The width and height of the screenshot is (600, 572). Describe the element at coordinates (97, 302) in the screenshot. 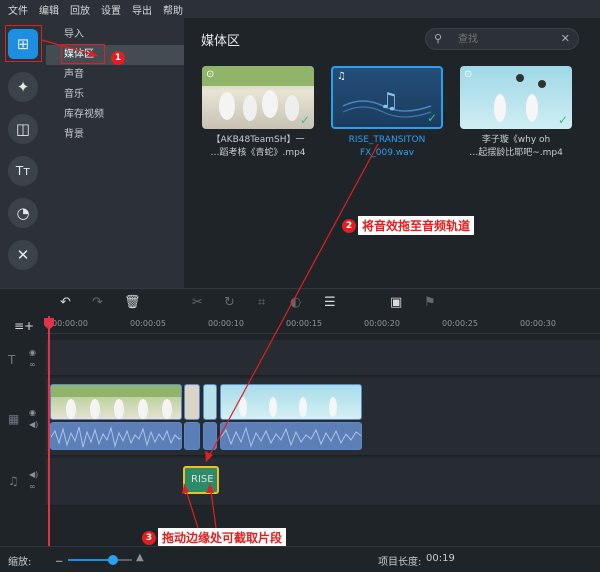

I see `redo-icon: ↷` at that location.